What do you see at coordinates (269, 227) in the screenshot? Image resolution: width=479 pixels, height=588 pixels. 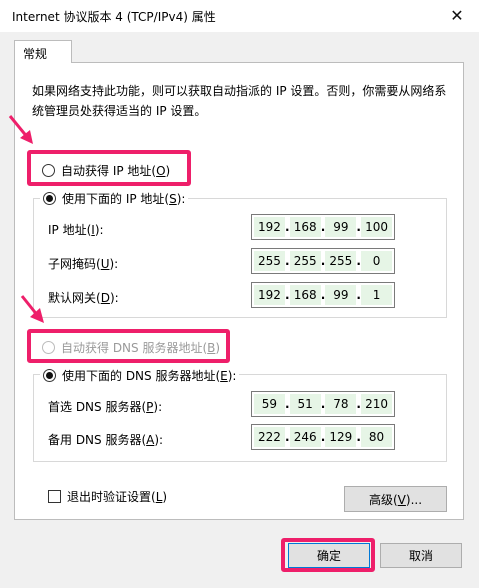 I see `ip-octet-1: 192` at bounding box center [269, 227].